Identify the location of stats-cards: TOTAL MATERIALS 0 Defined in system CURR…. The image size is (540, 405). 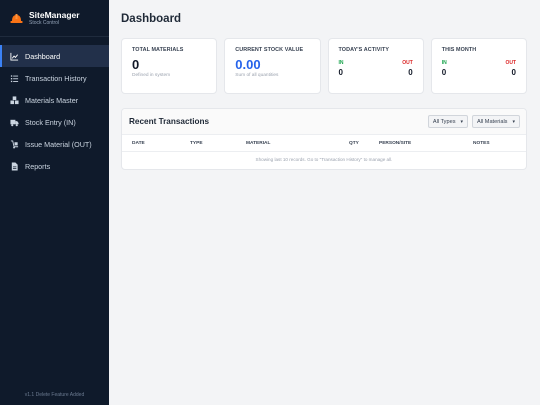
(324, 66).